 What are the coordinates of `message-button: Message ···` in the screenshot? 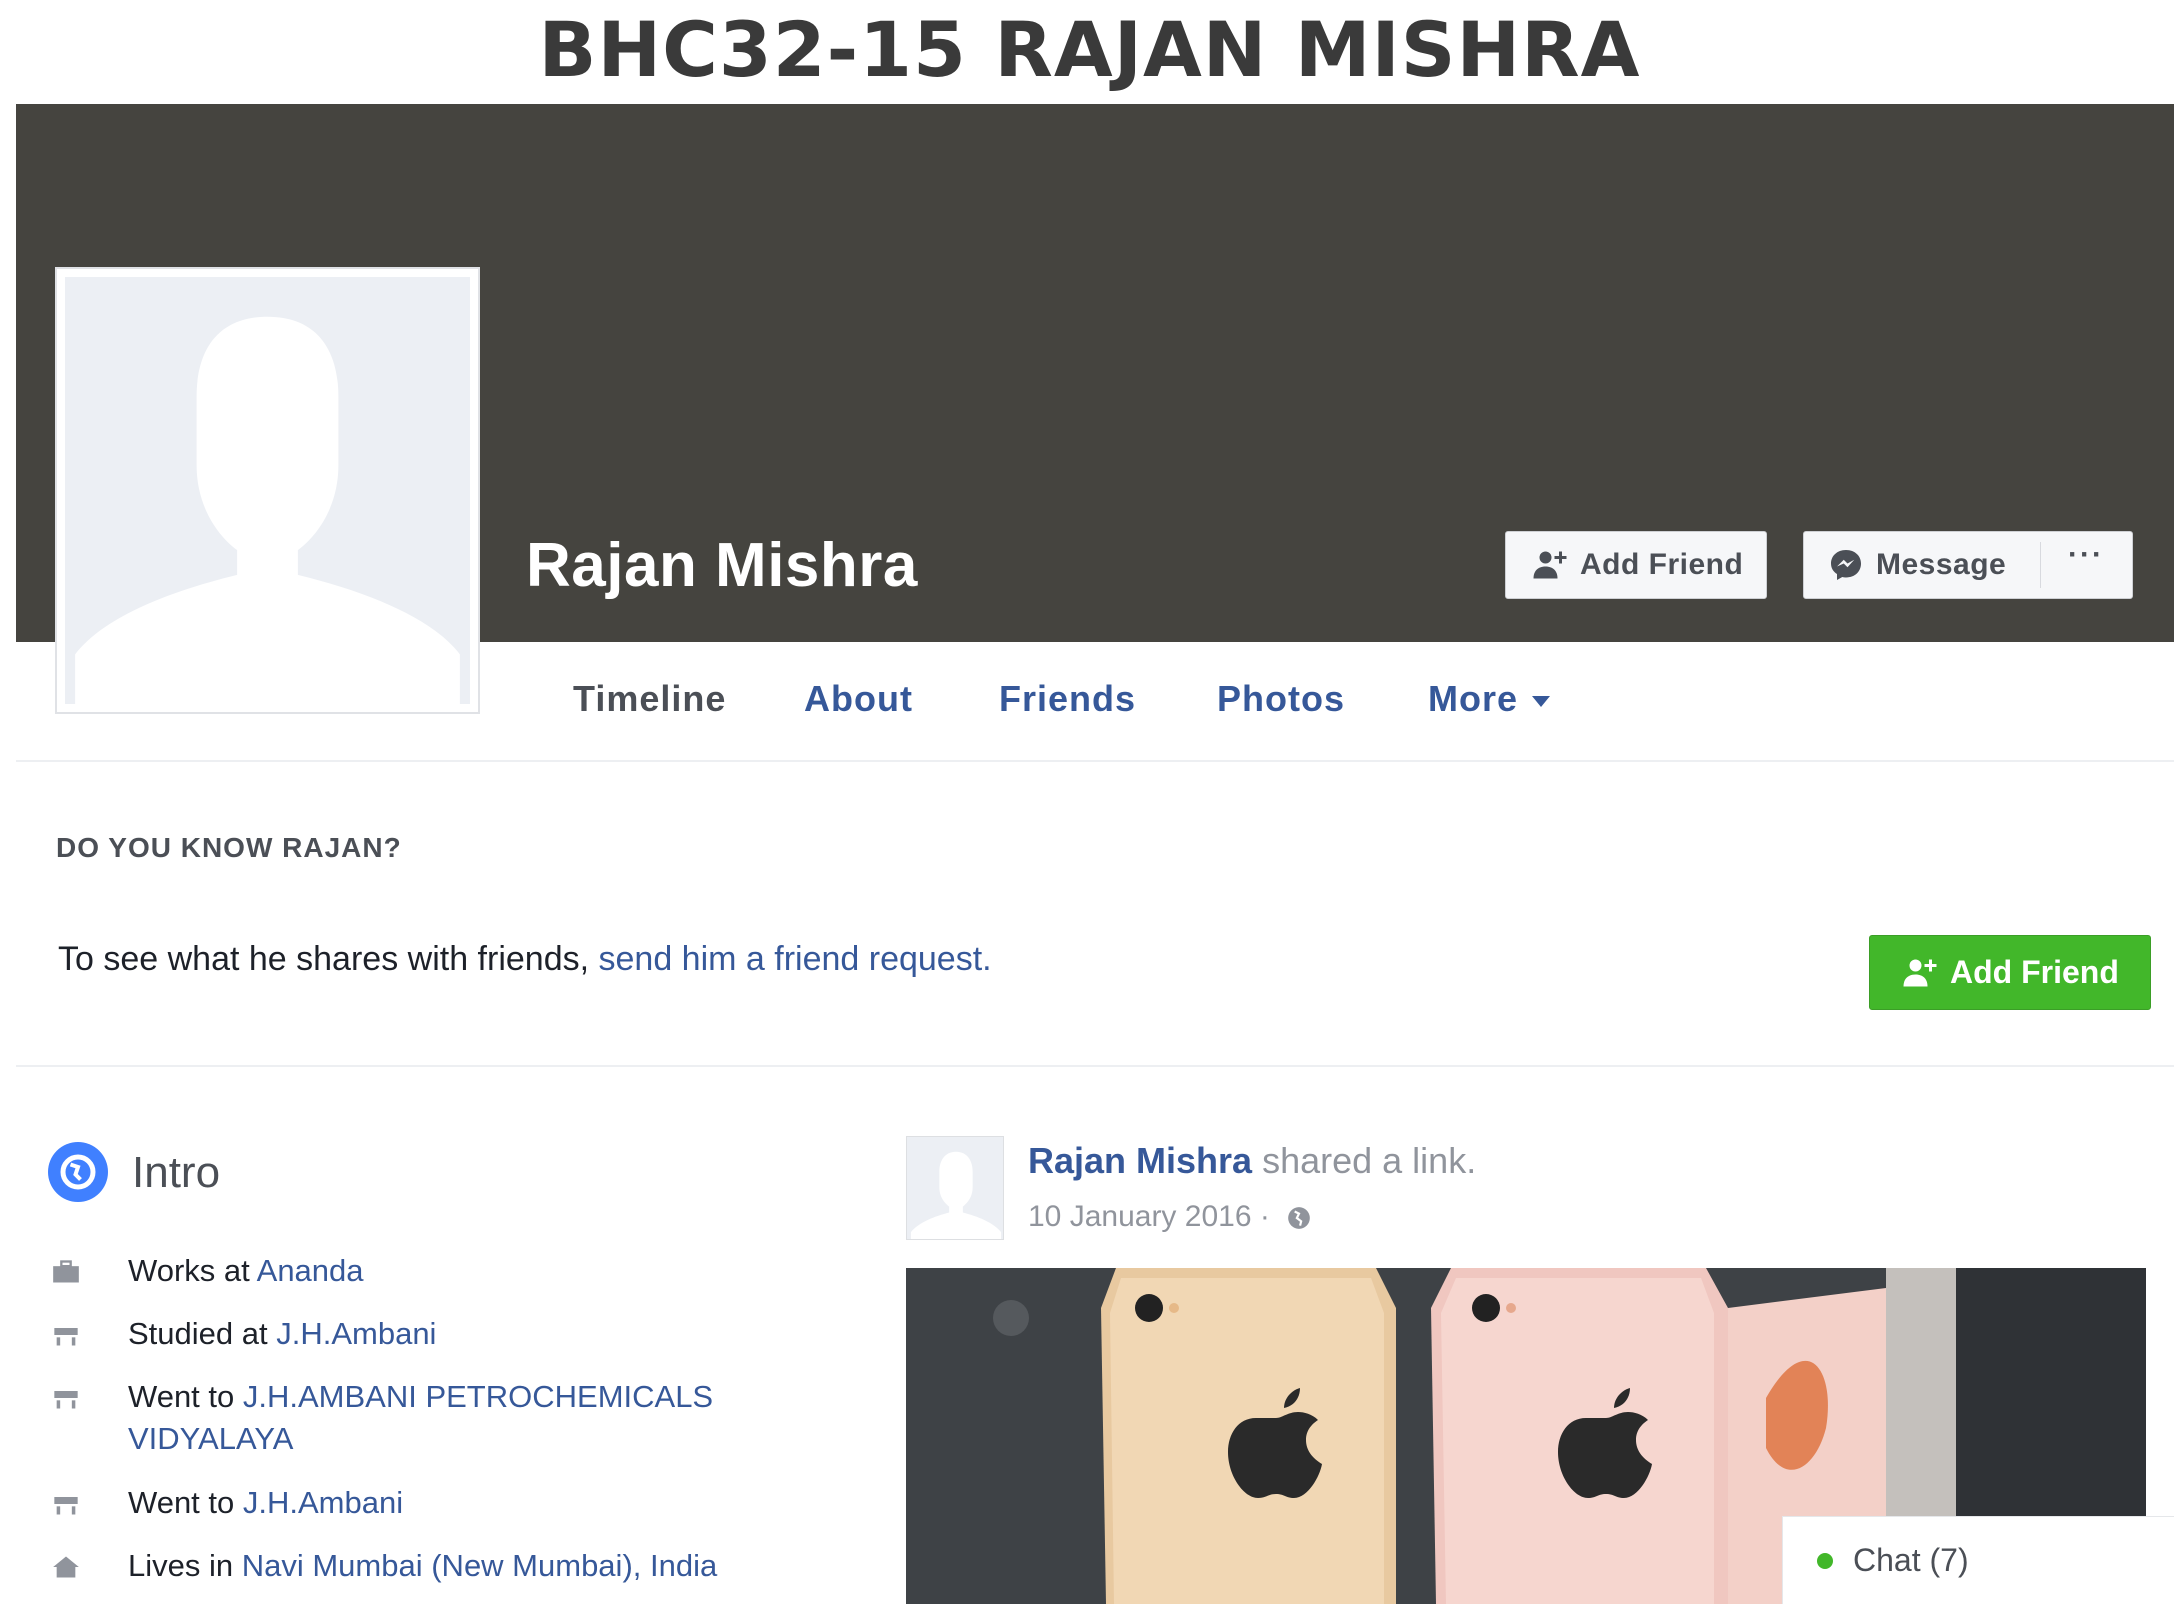 It's located at (1968, 565).